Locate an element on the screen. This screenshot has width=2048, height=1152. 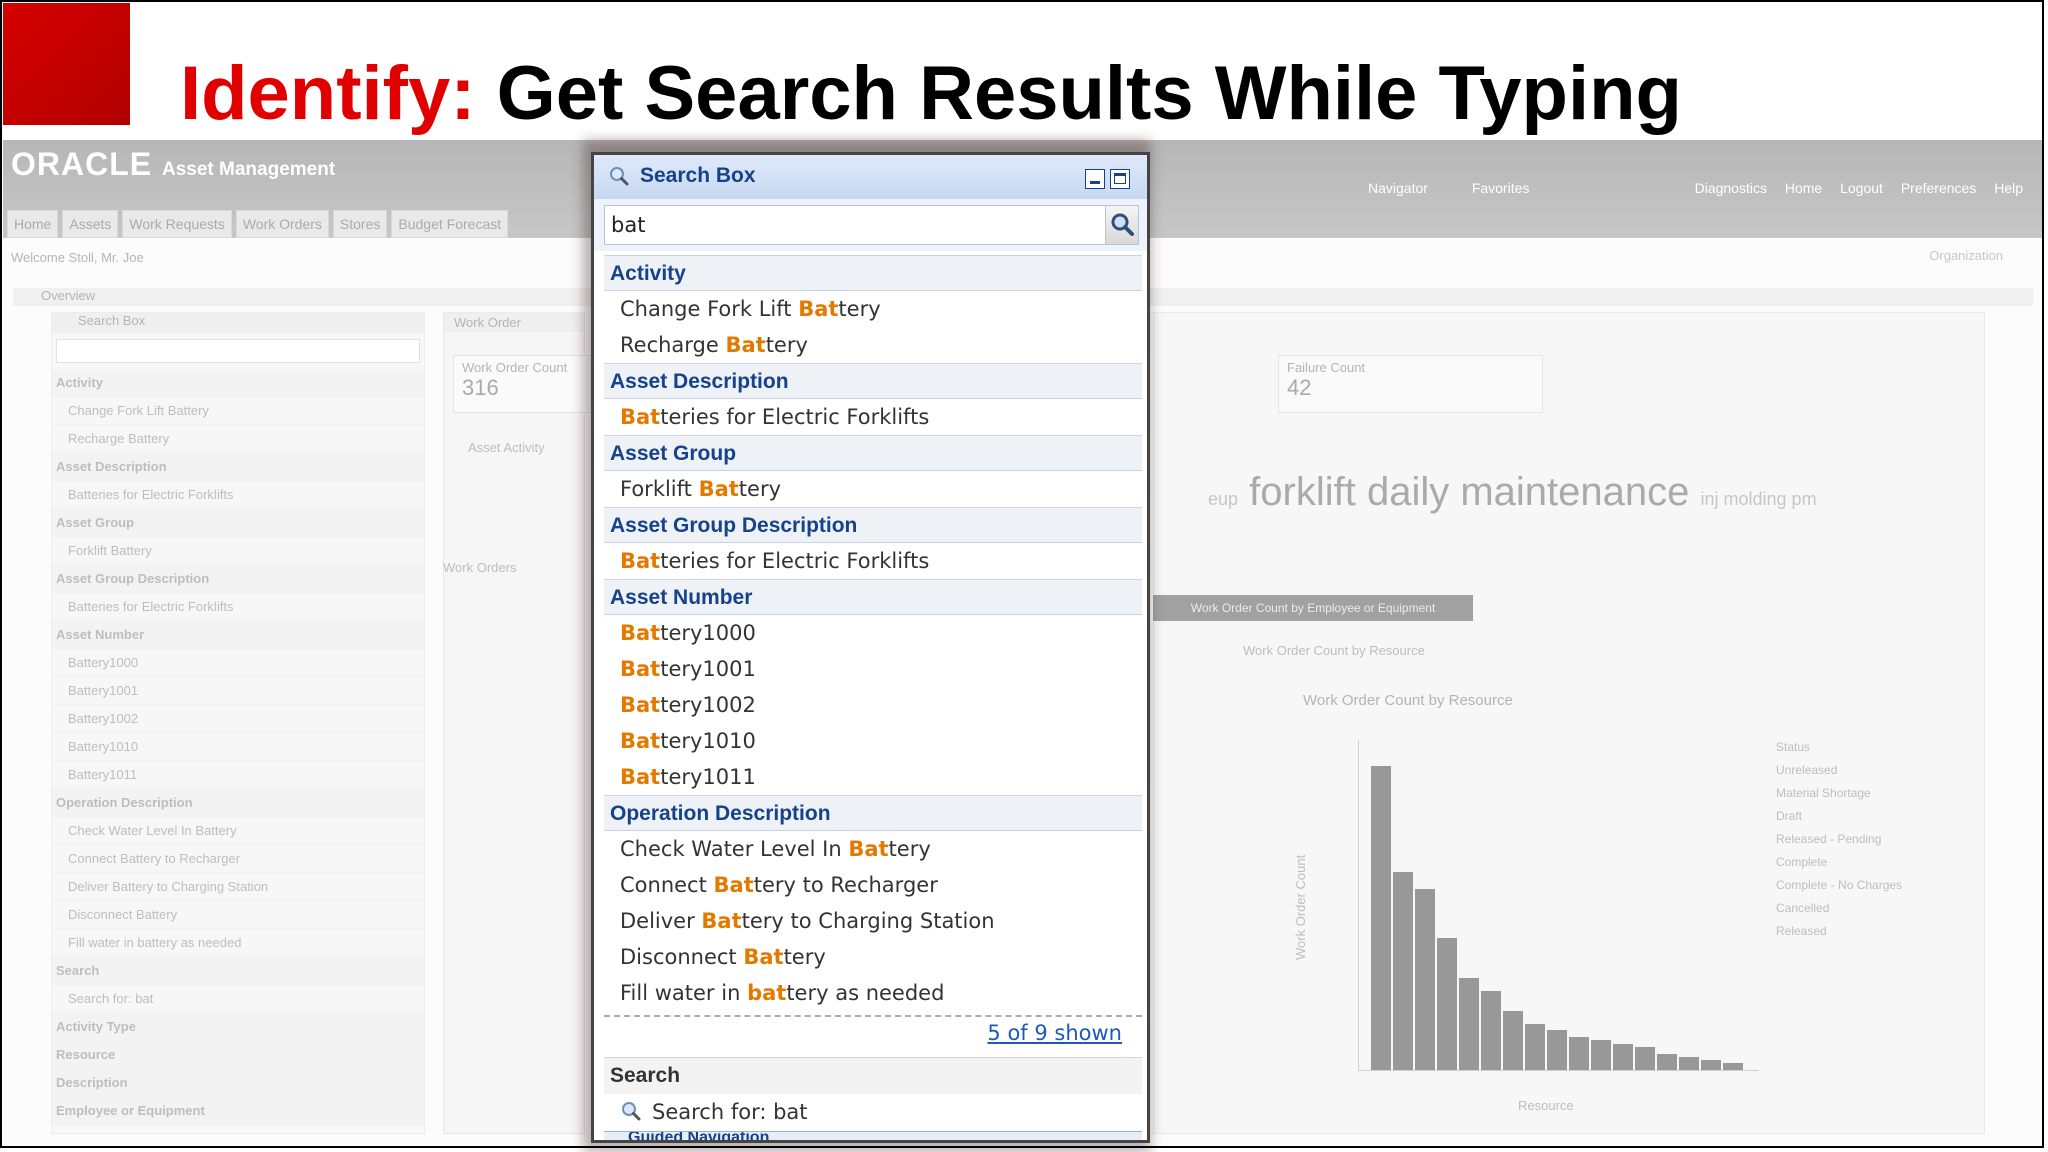
result-item: Check Water Level In Battery is located at coordinates (873, 849).